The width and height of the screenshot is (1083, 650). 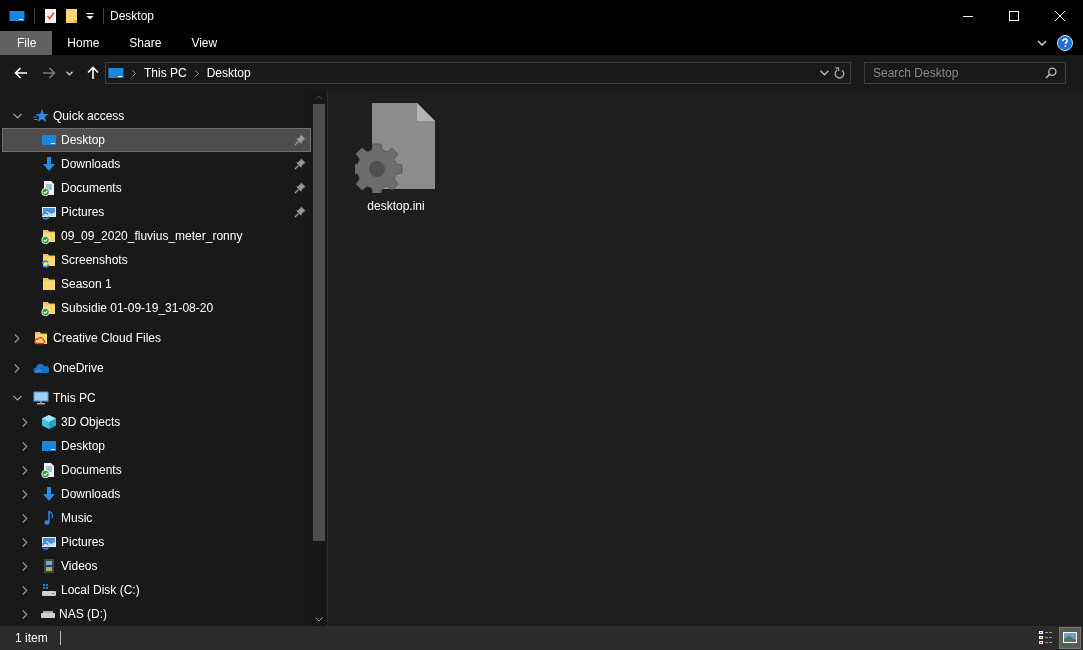 What do you see at coordinates (90, 15) in the screenshot?
I see `dropdown-icon` at bounding box center [90, 15].